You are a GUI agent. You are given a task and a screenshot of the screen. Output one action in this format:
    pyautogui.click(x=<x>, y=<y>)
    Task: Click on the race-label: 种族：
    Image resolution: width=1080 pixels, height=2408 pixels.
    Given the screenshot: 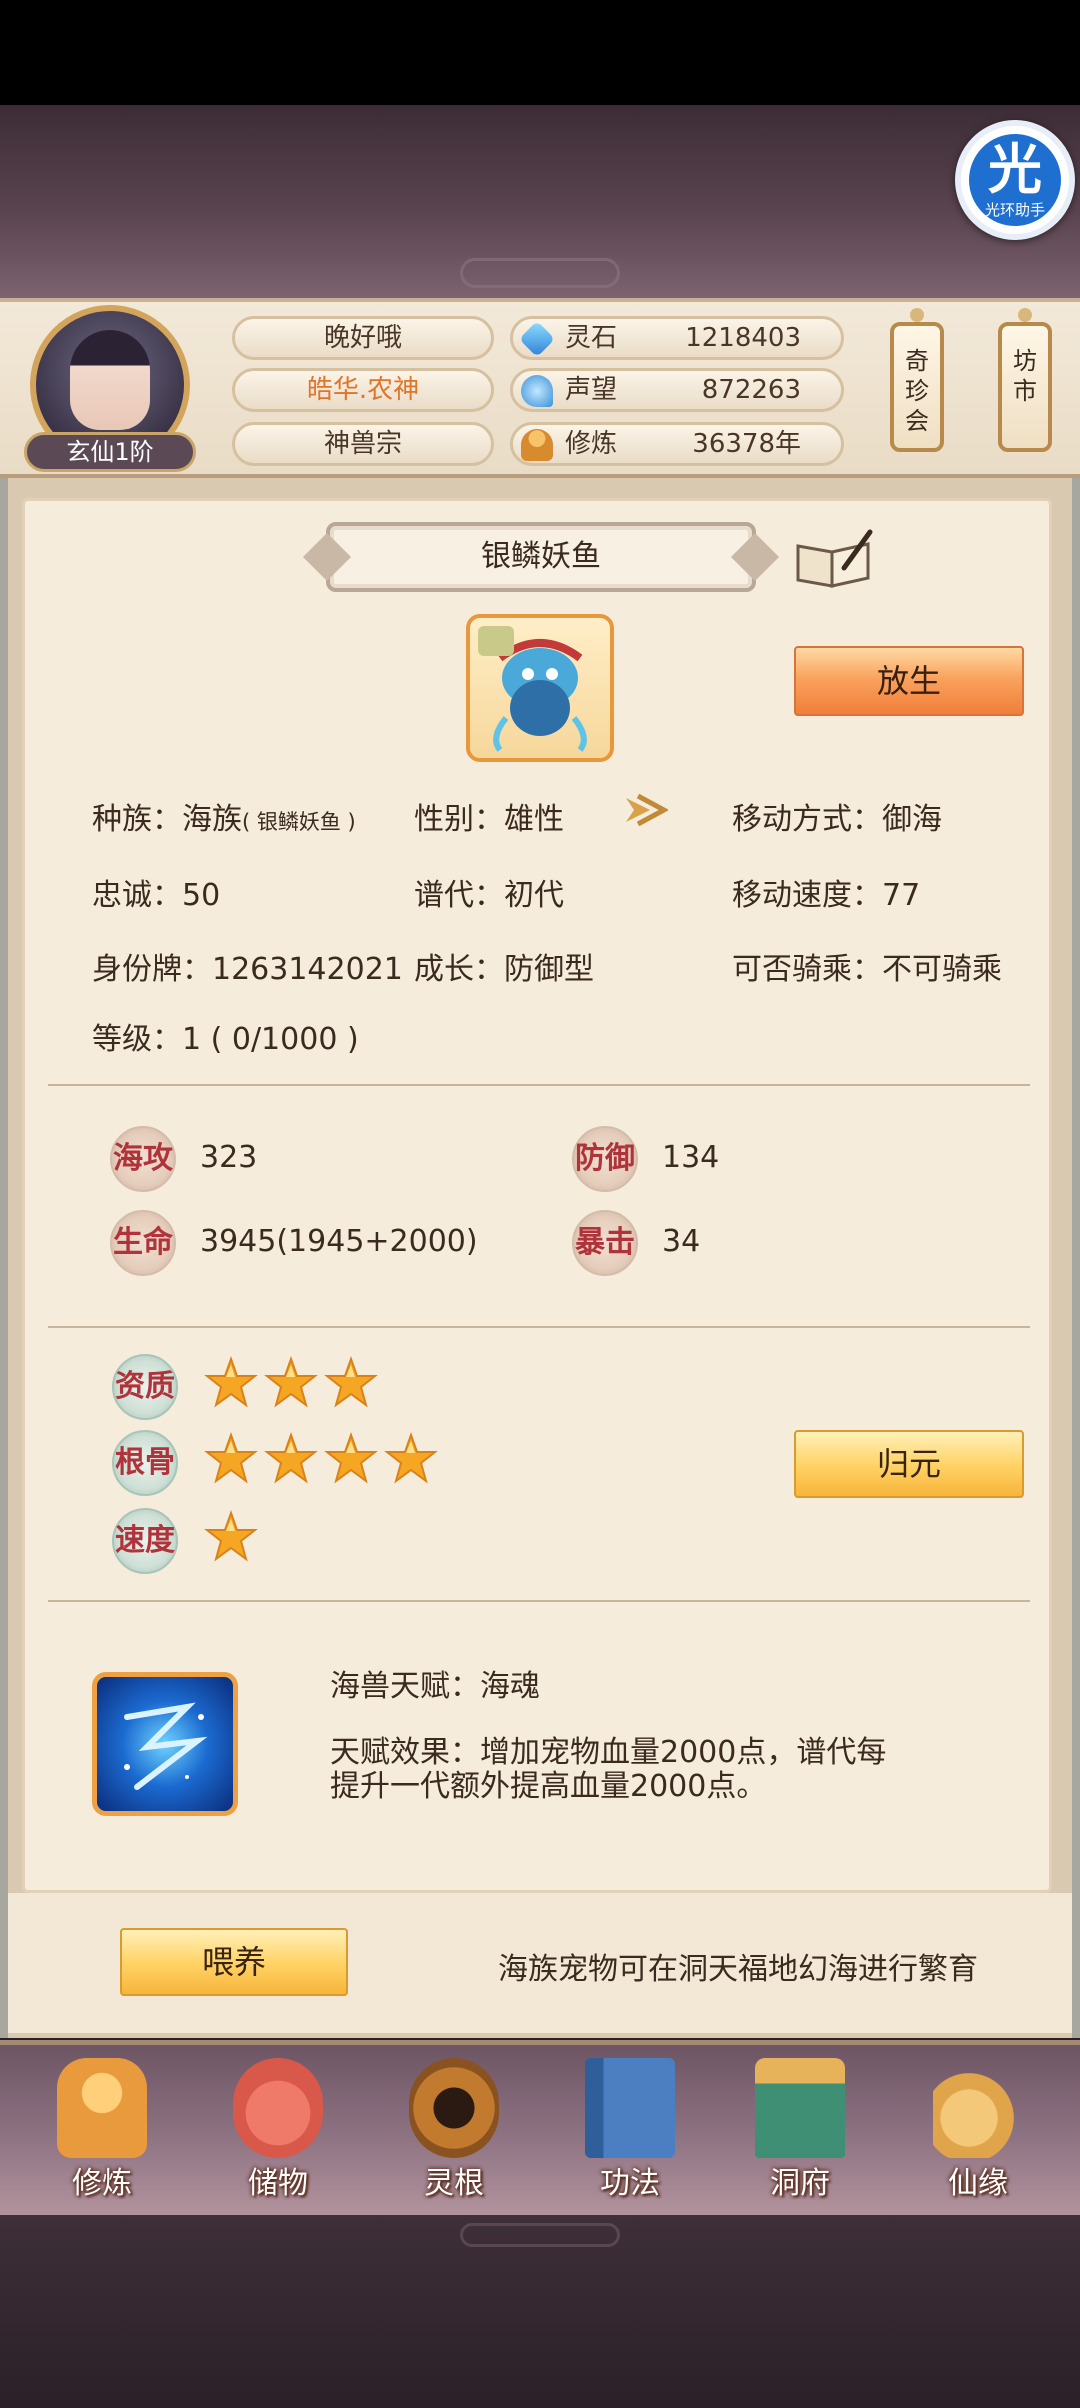 What is the action you would take?
    pyautogui.click(x=137, y=819)
    